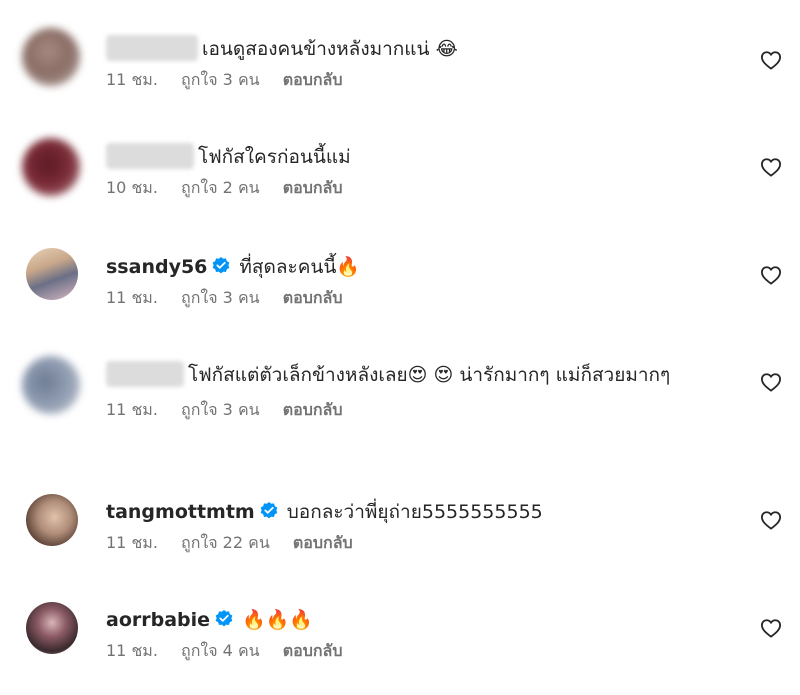 This screenshot has height=695, width=800. I want to click on comment-text-continued: น่ารักมากๆ แม่ก็สวยมากๆ, so click(562, 375).